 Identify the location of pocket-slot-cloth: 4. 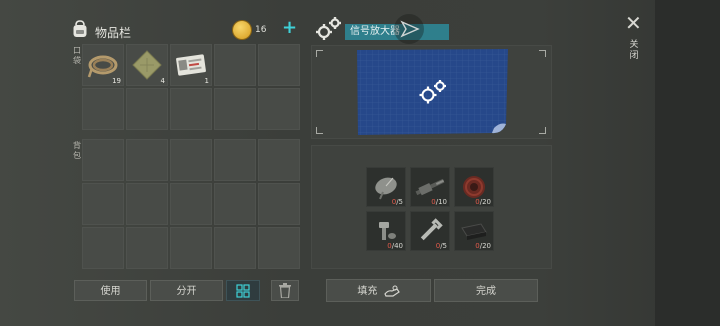
(147, 65).